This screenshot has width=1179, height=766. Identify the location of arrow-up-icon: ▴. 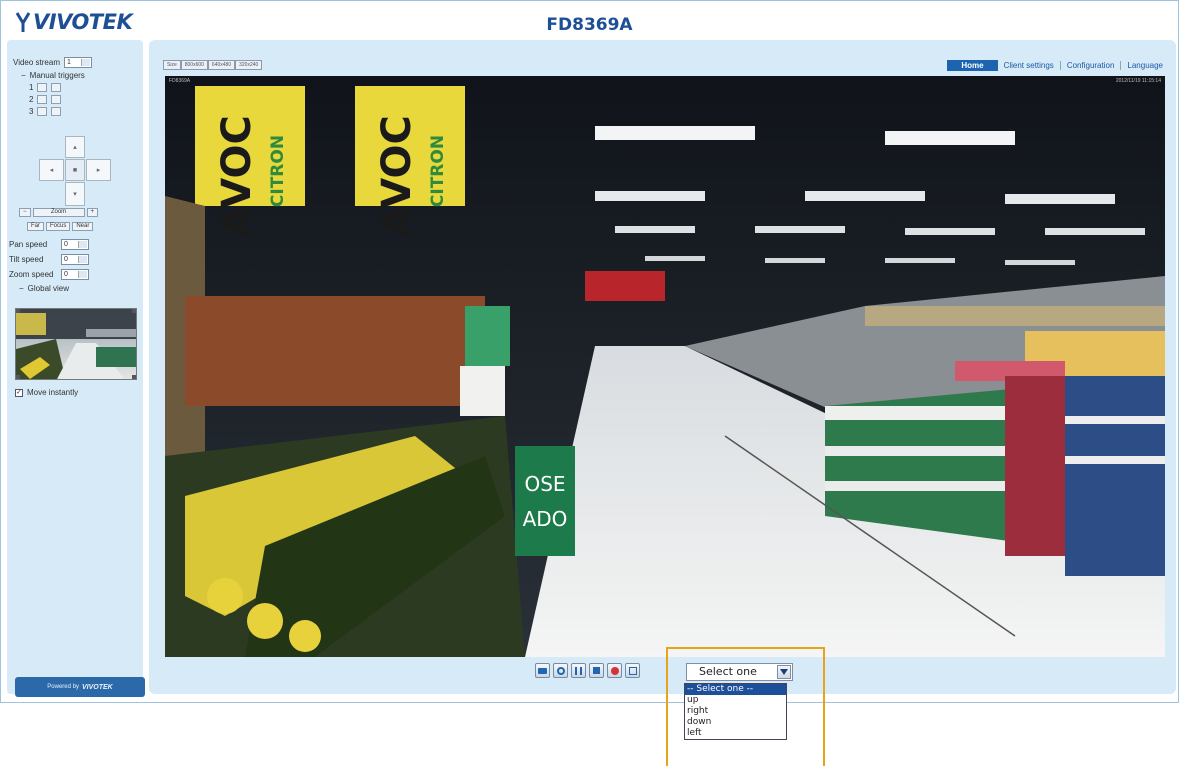
(75, 147).